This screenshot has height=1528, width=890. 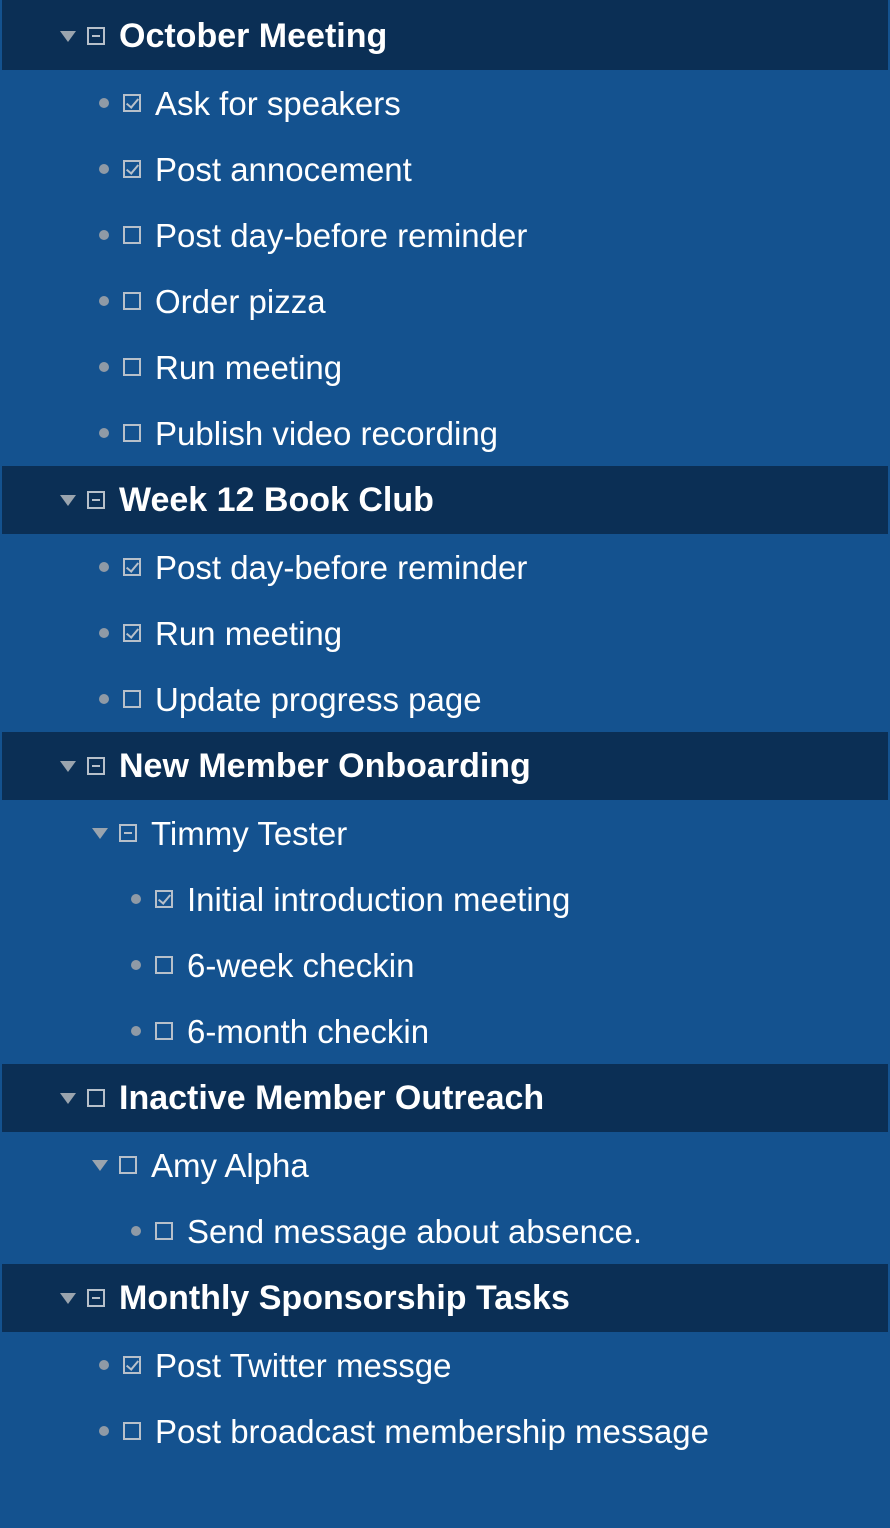 What do you see at coordinates (278, 103) in the screenshot?
I see `task-label: Ask for speakers` at bounding box center [278, 103].